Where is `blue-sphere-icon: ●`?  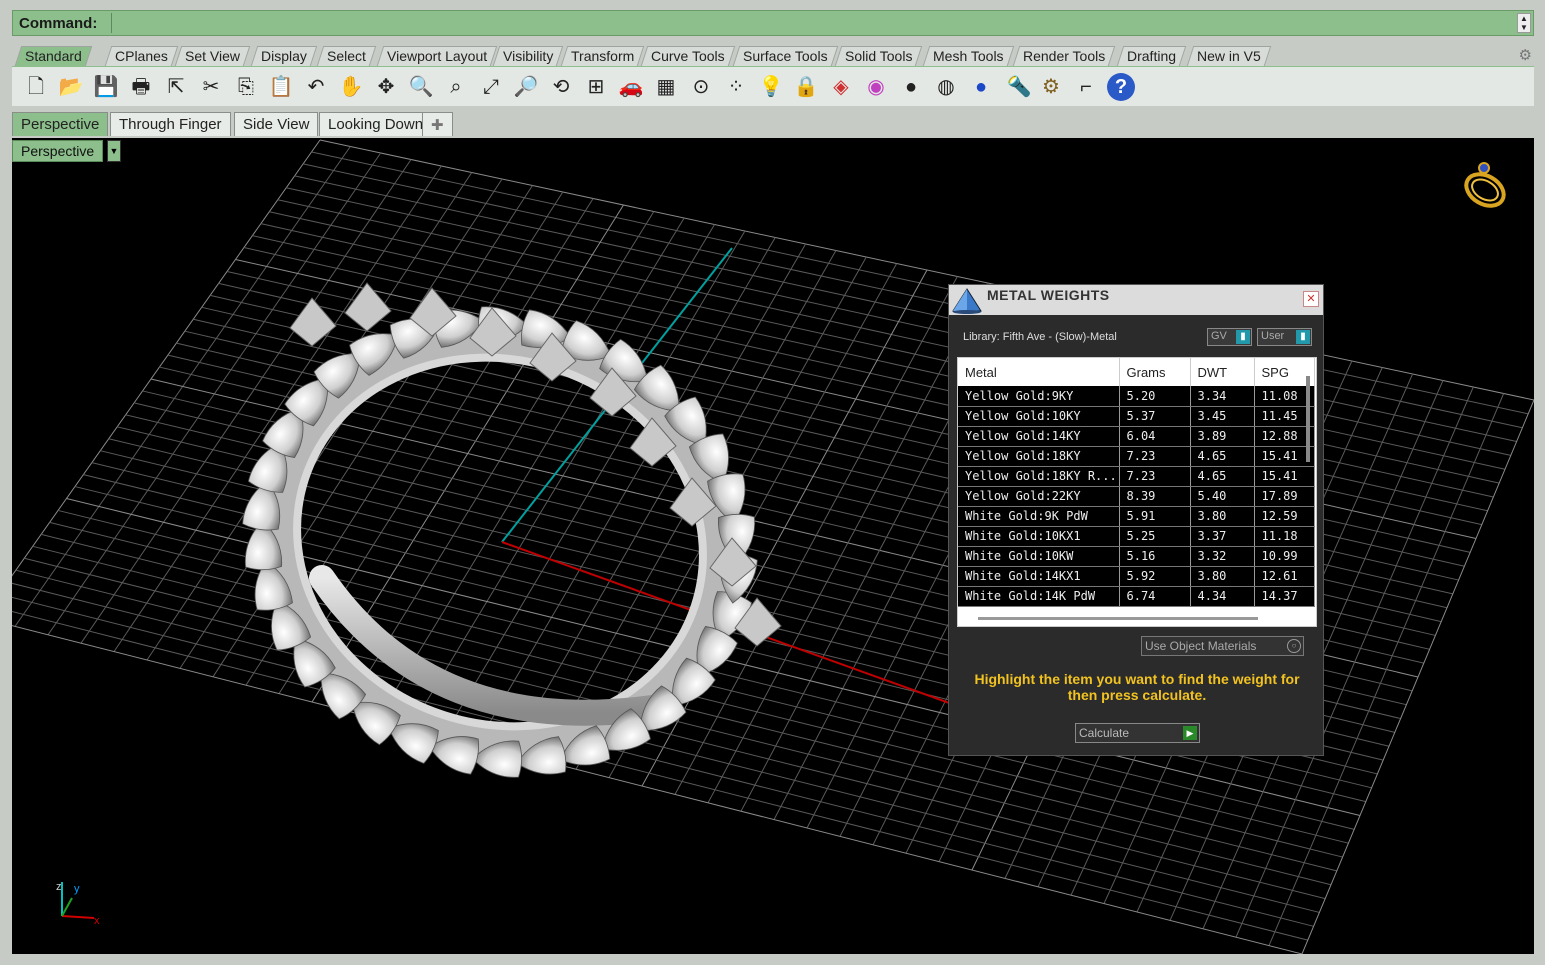
blue-sphere-icon: ● is located at coordinates (981, 87).